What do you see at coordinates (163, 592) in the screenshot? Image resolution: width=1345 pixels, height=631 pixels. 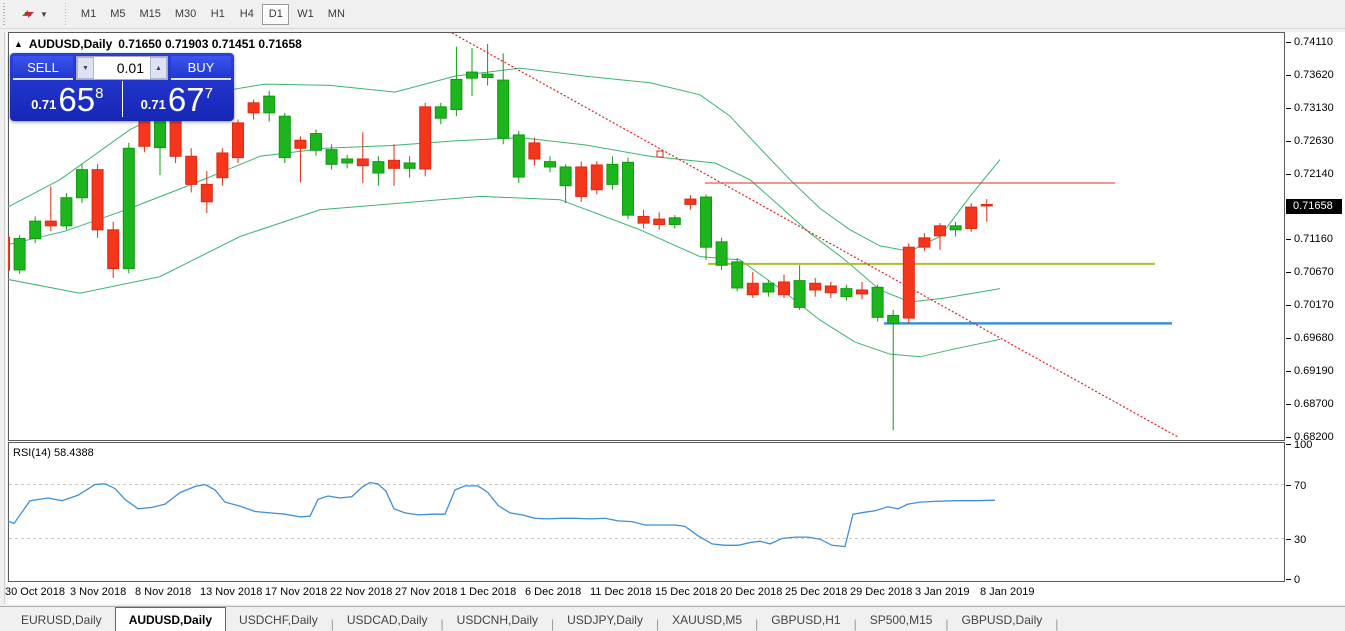 I see `date-label: 8 Nov 2018` at bounding box center [163, 592].